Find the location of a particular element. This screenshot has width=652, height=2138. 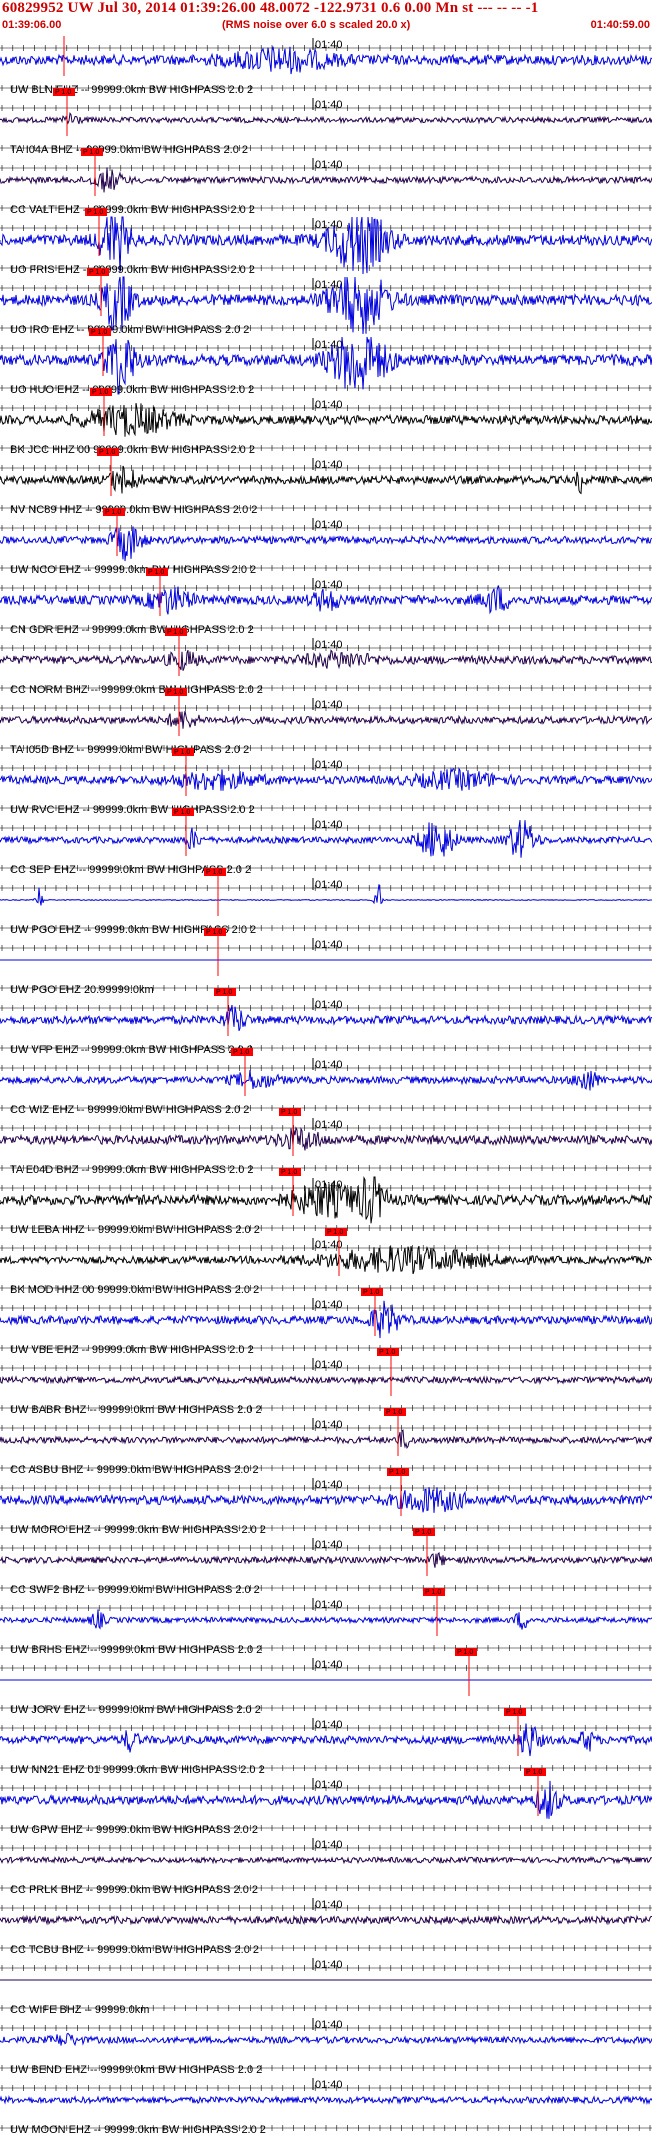

end-time-label: 01:40:59.00 is located at coordinates (620, 25).